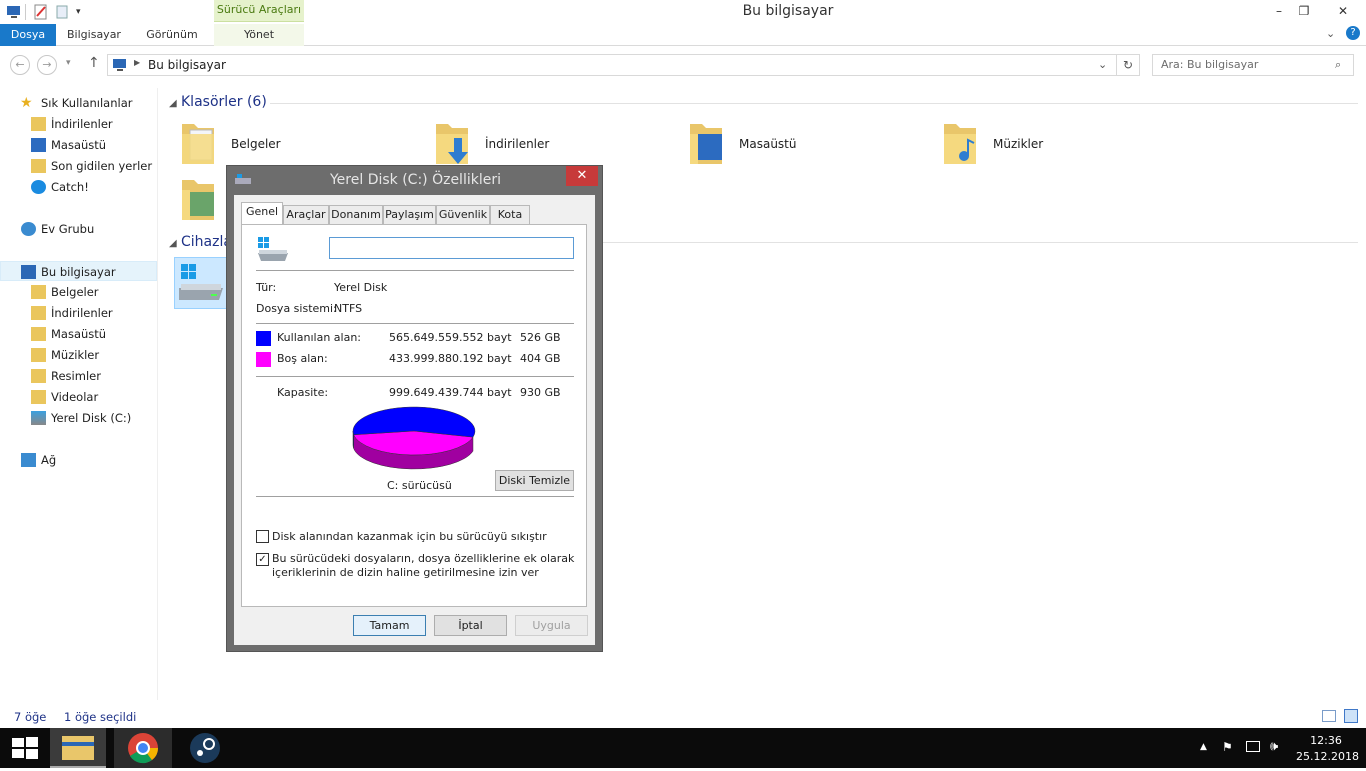  Describe the element at coordinates (78, 334) in the screenshot. I see `nav-item-masaustu-pc: Masaüstü` at that location.